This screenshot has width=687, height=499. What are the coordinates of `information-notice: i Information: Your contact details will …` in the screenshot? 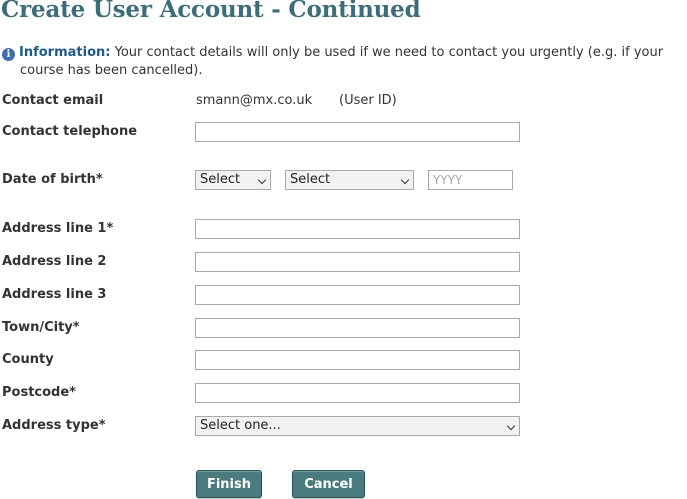 It's located at (344, 62).